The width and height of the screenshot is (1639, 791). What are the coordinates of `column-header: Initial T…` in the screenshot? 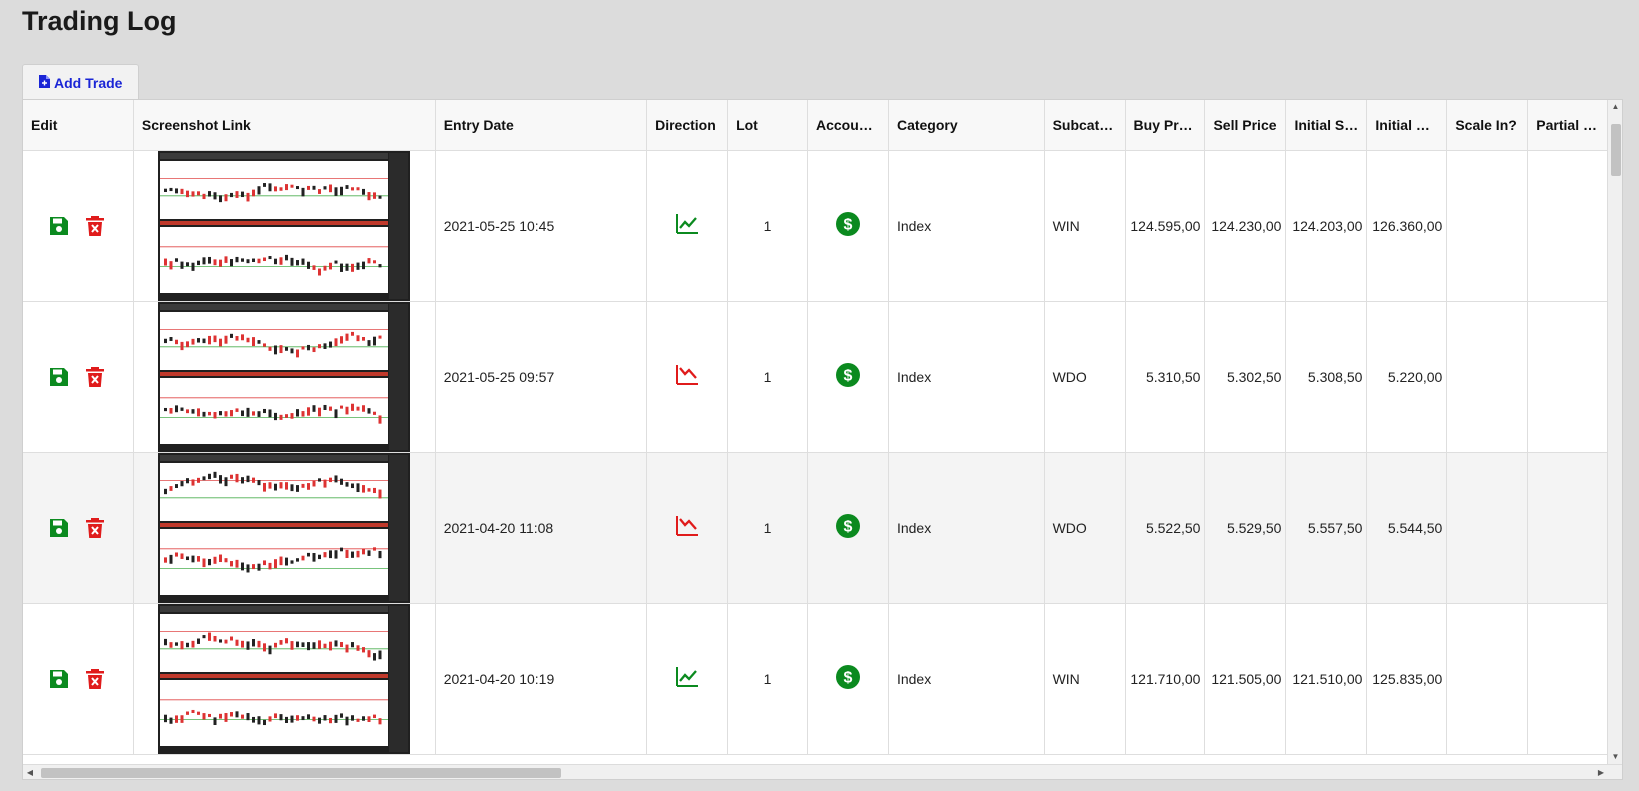 It's located at (1407, 125).